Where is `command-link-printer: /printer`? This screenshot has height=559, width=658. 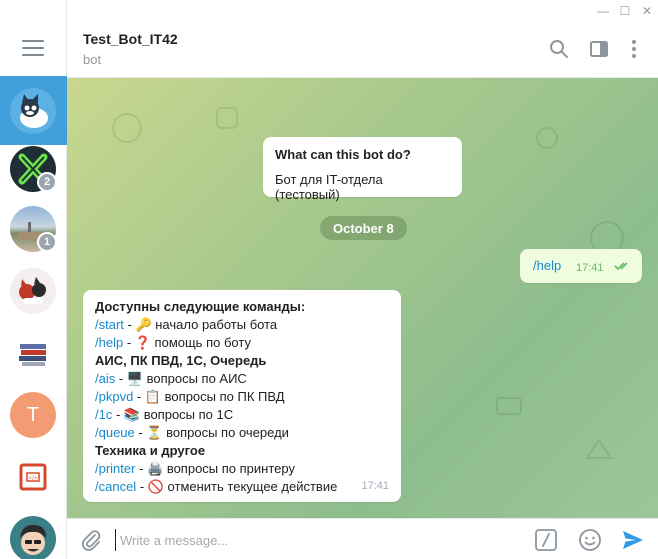 command-link-printer: /printer is located at coordinates (115, 468).